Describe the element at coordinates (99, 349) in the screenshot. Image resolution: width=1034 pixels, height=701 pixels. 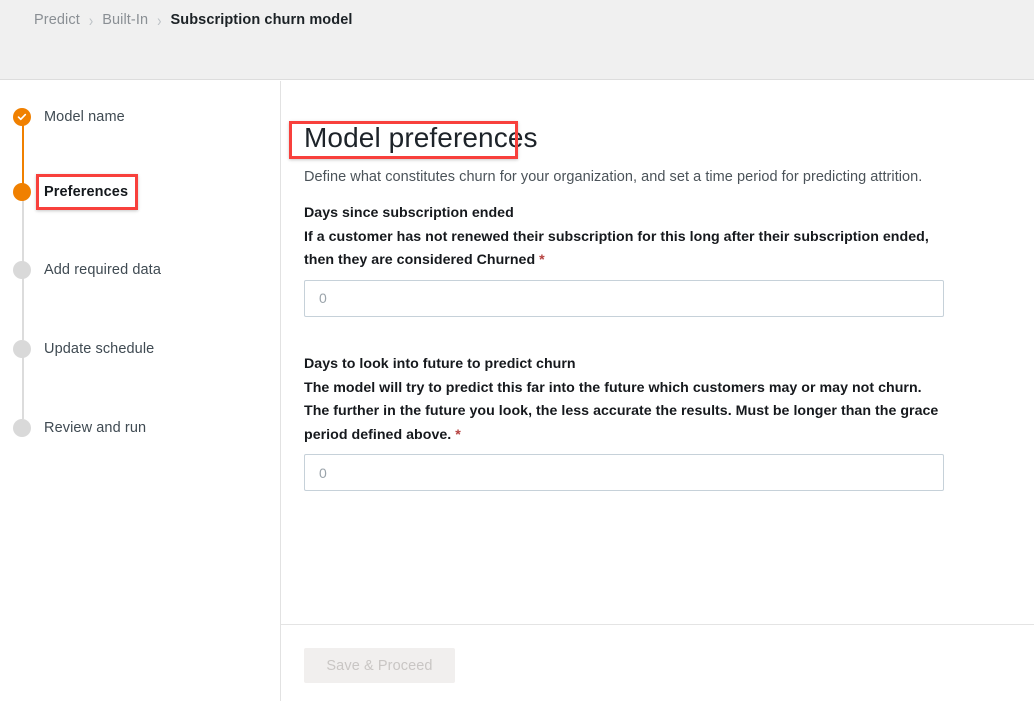
I see `sidebar-item-label: Update schedule` at that location.